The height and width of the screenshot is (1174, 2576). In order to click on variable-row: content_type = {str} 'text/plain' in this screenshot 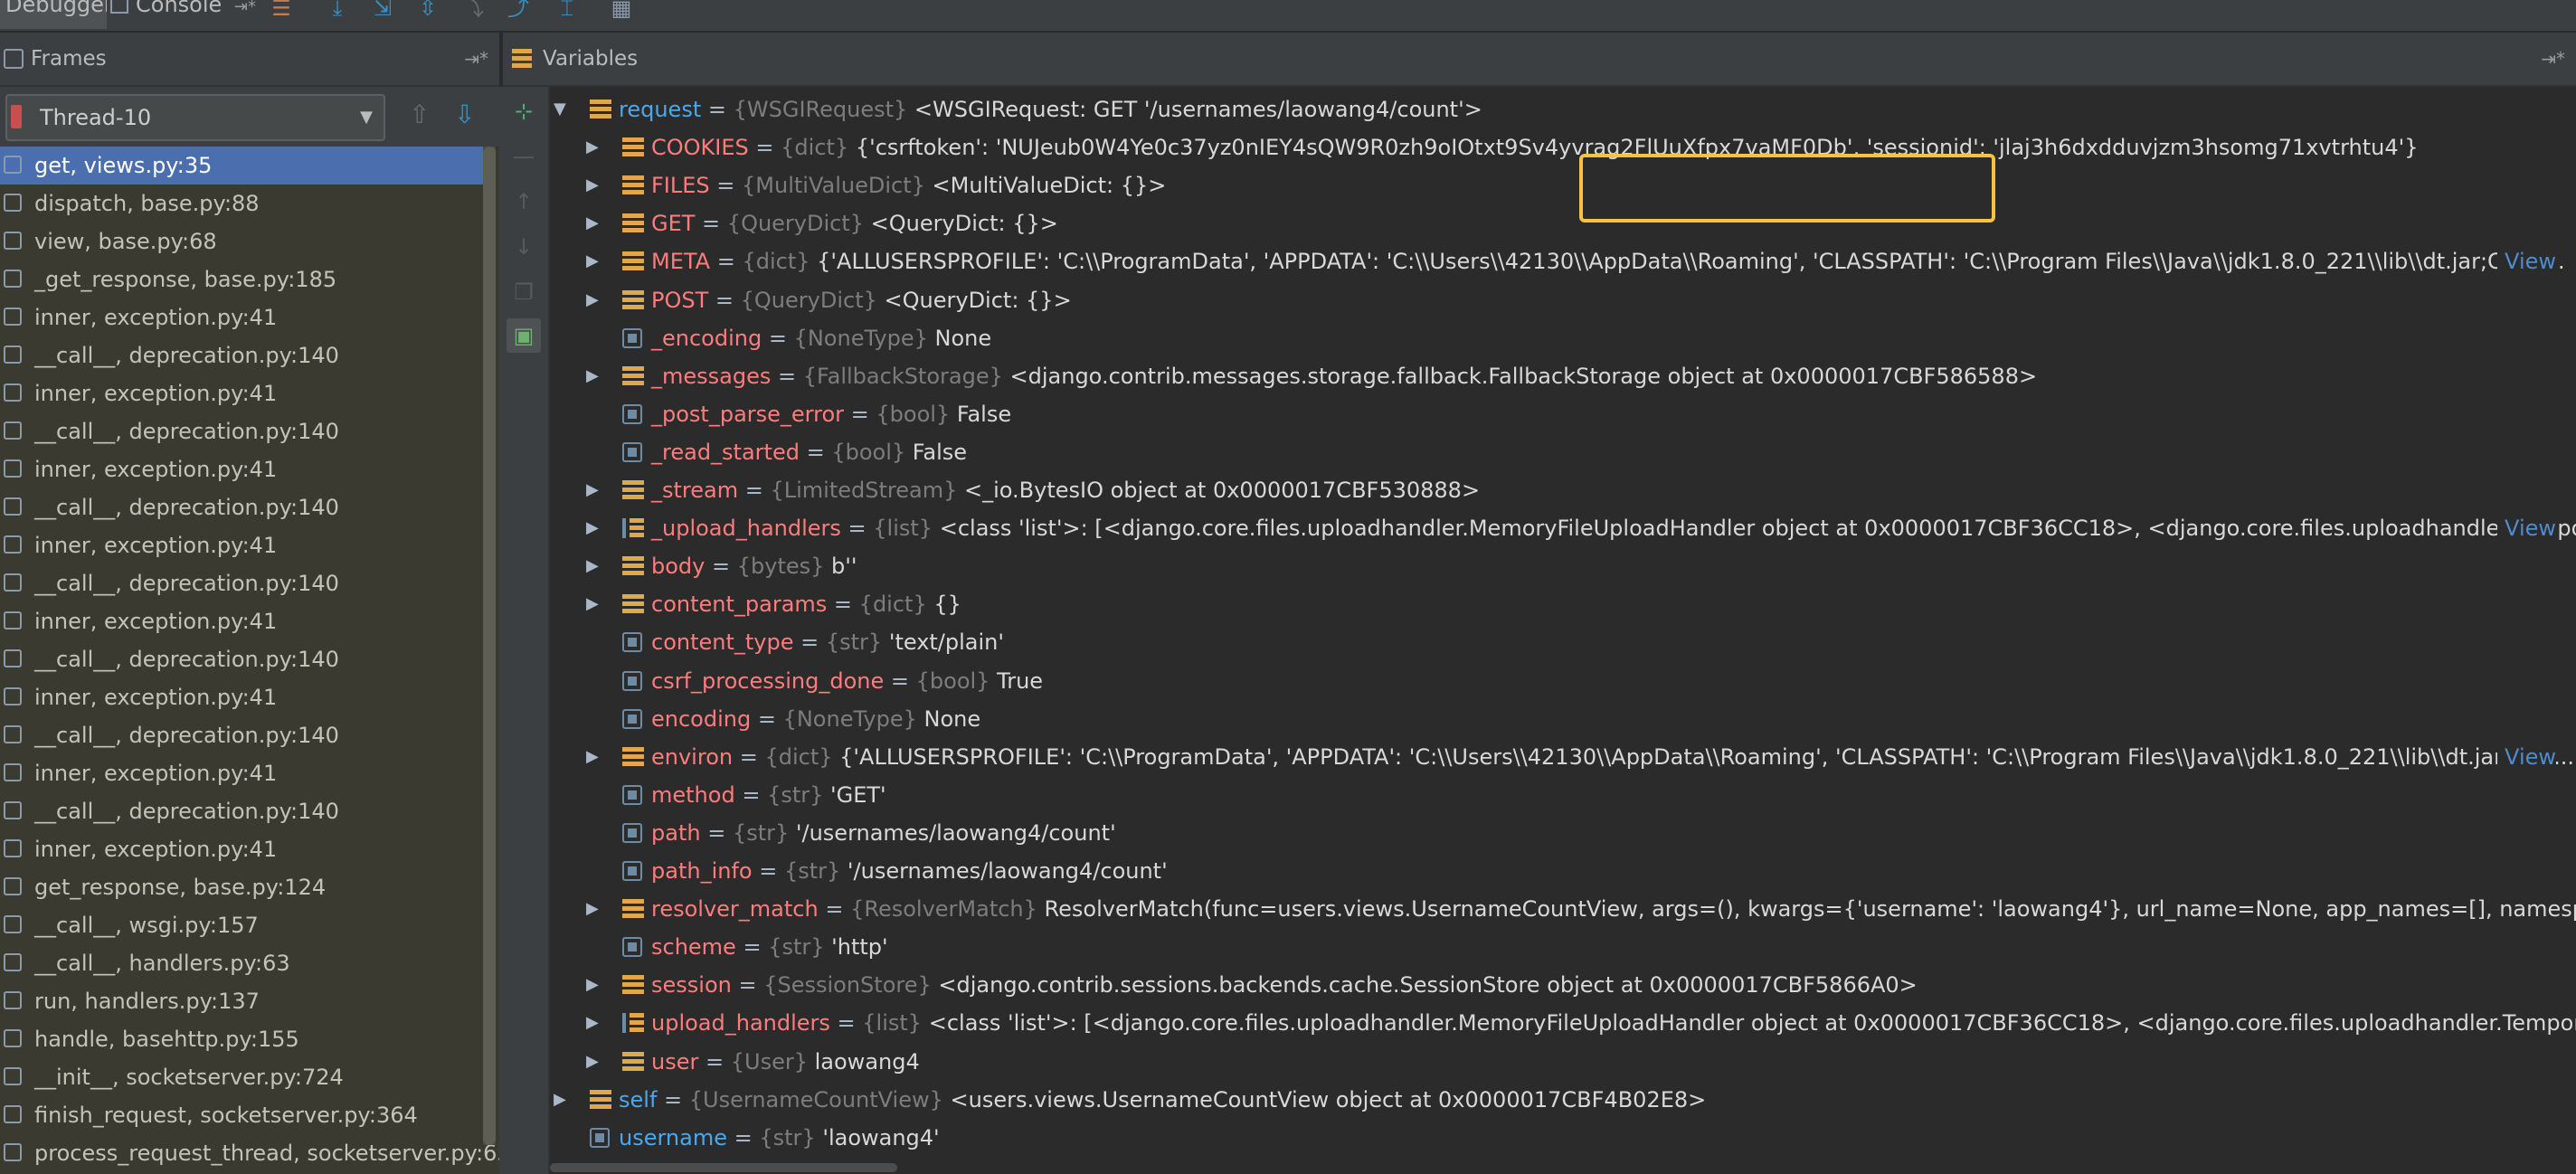, I will do `click(1563, 642)`.